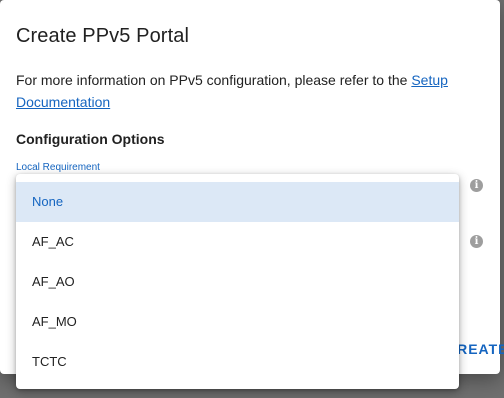 The width and height of the screenshot is (504, 398). I want to click on dropdown-option-none: None, so click(237, 202).